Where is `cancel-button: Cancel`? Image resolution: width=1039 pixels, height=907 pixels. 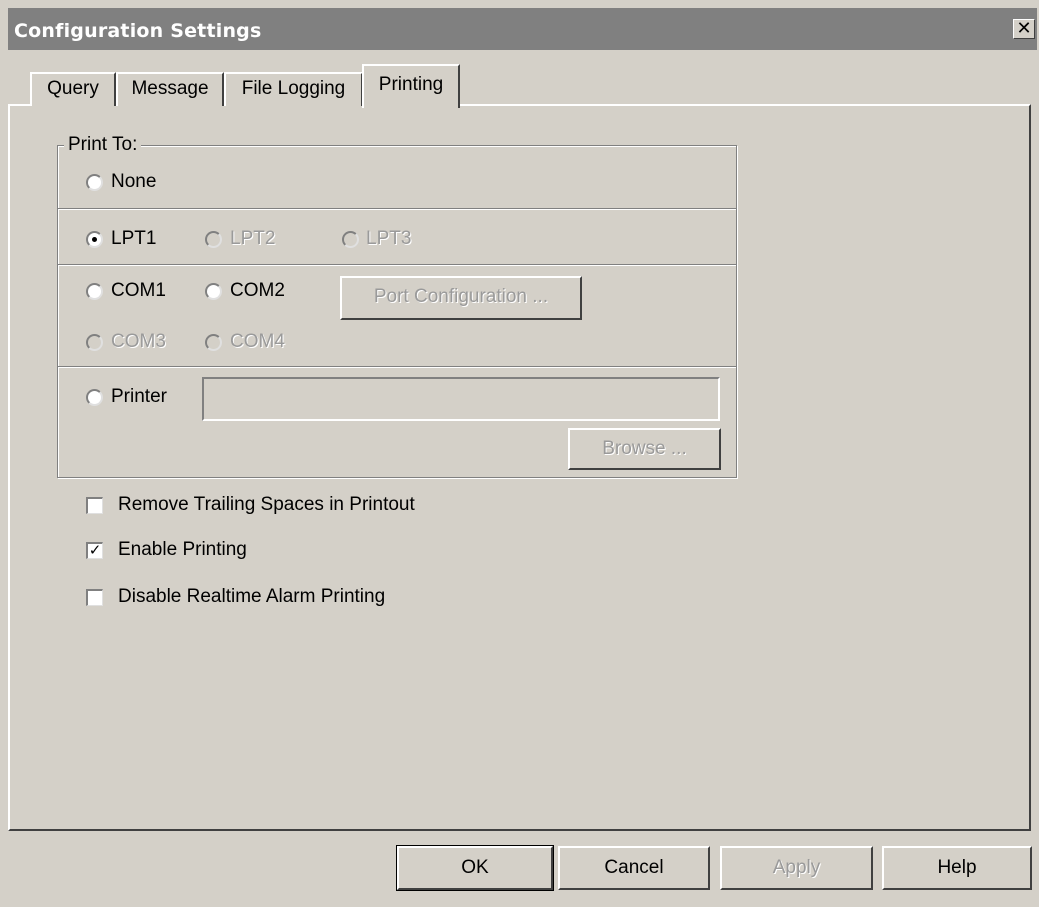
cancel-button: Cancel is located at coordinates (634, 868).